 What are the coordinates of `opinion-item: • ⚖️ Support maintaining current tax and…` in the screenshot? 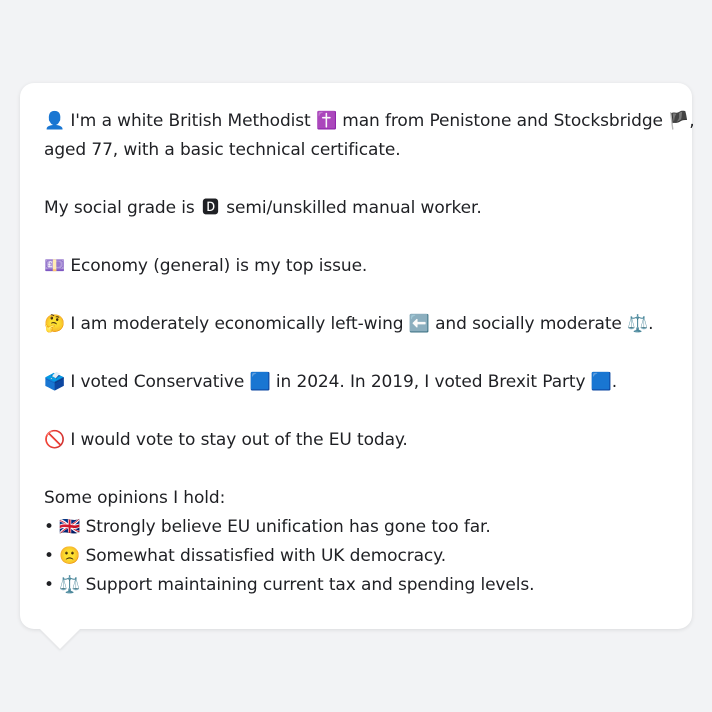 It's located at (359, 585).